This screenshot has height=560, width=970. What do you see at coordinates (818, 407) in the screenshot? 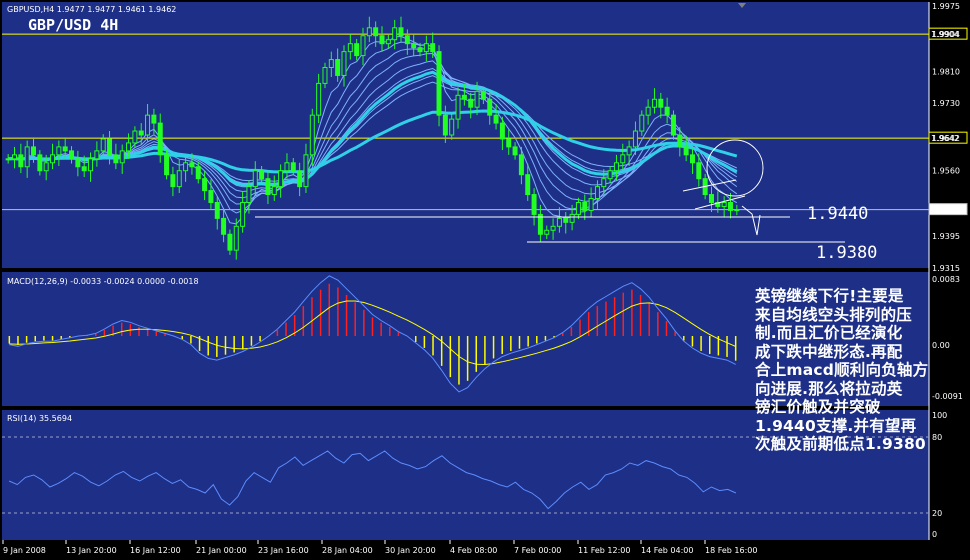
I see `comment-line: 镑汇价触及并突破` at bounding box center [818, 407].